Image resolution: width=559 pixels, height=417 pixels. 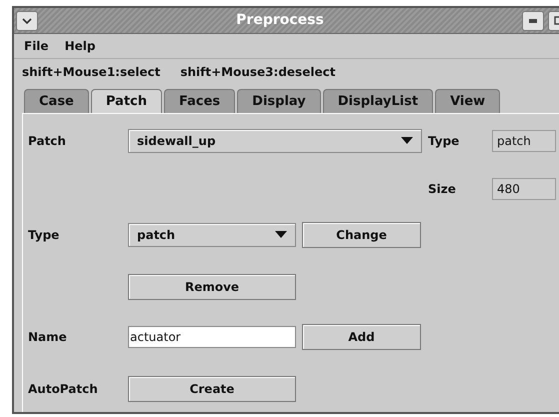 I want to click on tab: Display, so click(x=279, y=100).